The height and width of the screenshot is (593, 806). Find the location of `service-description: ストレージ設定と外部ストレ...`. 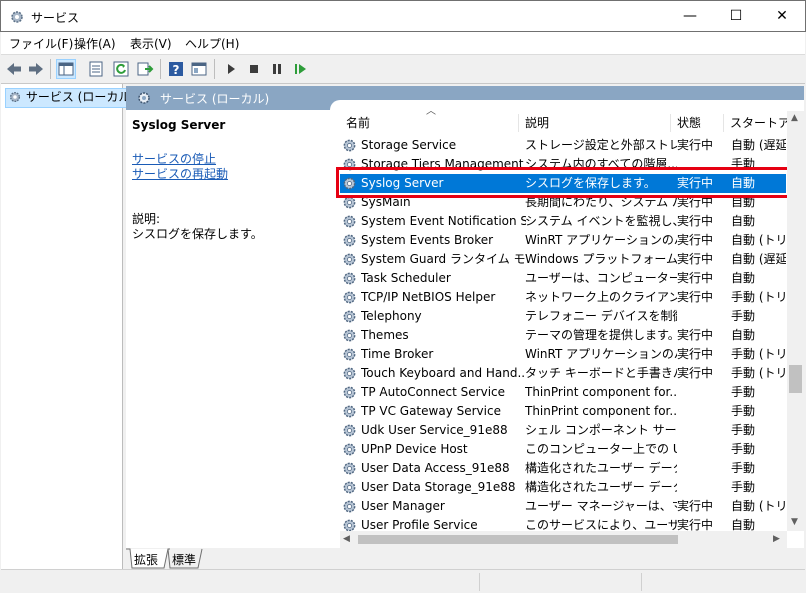

service-description: ストレージ設定と外部ストレ... is located at coordinates (601, 145).